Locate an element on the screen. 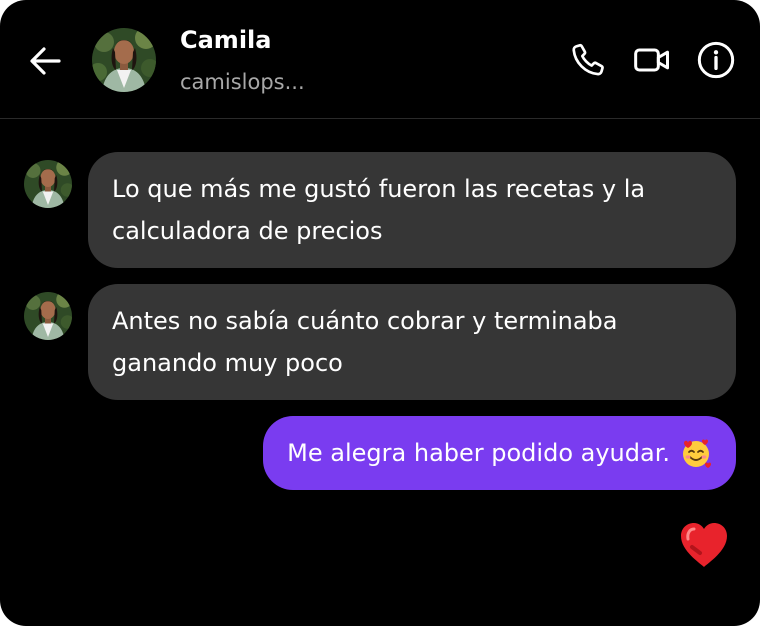  message-text: Me alegra haber podido ayudar. is located at coordinates (478, 453).